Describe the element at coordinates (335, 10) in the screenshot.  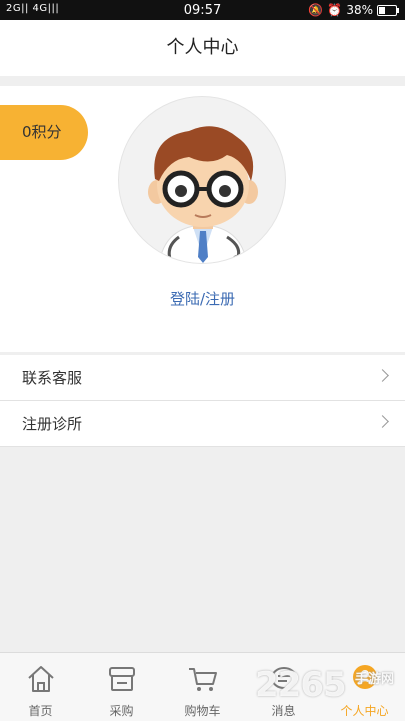
I see `alarm-icon: ⏰` at that location.